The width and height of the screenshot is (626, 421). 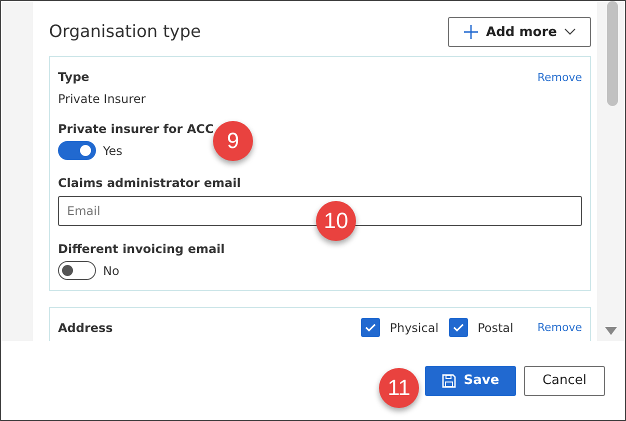 I want to click on plus-icon, so click(x=471, y=32).